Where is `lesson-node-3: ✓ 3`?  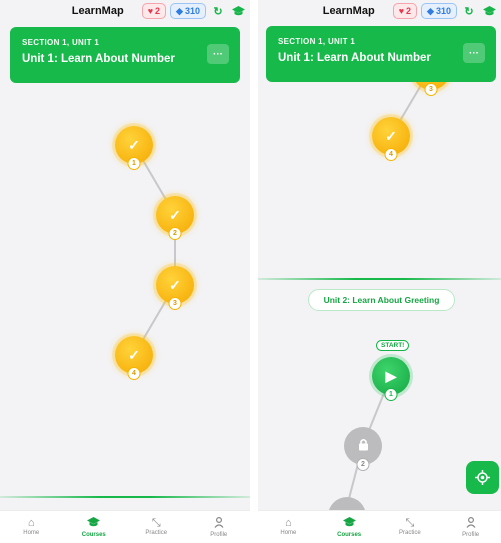
lesson-node-3: ✓ 3 is located at coordinates (175, 288).